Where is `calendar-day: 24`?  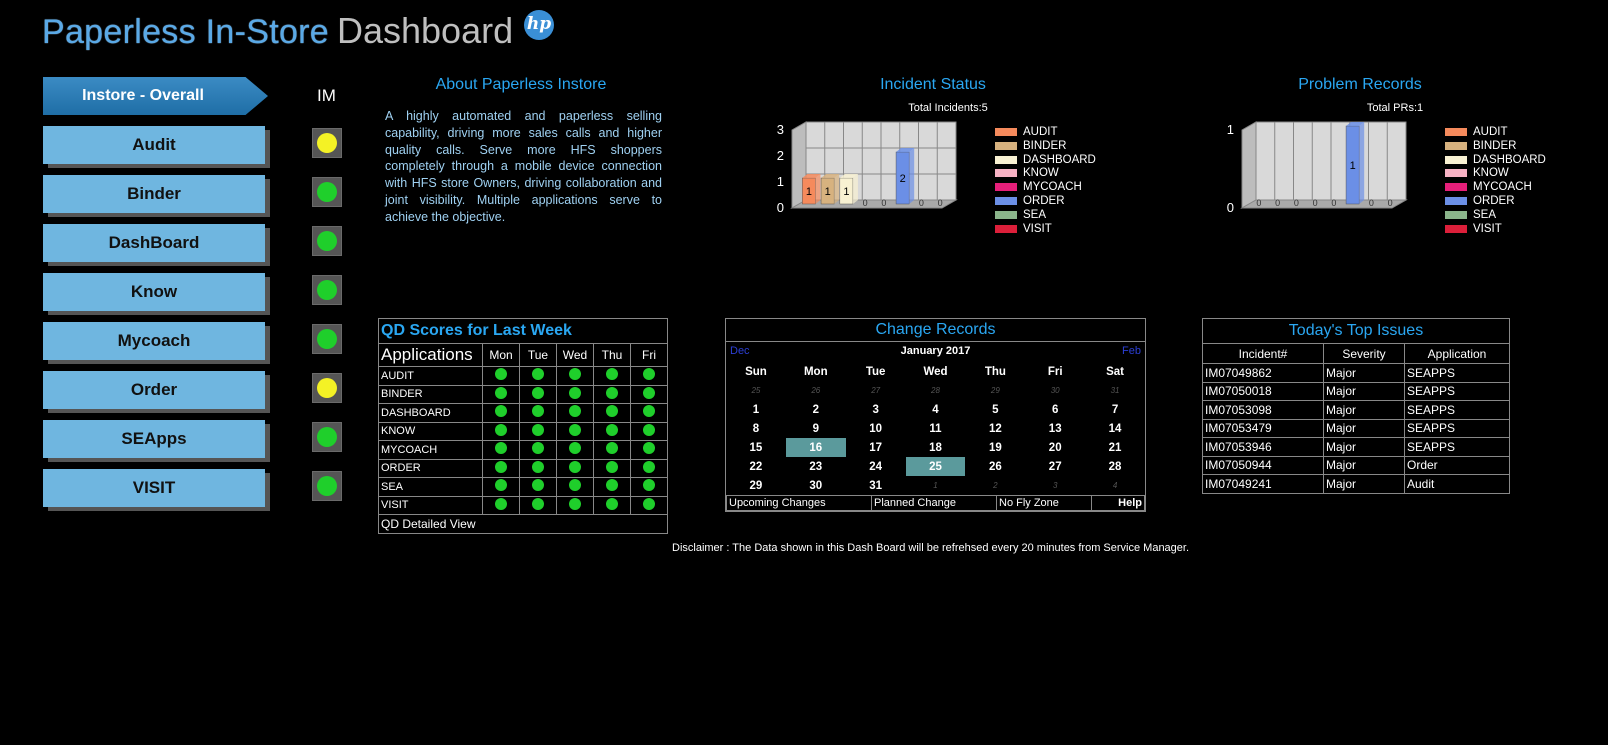 calendar-day: 24 is located at coordinates (876, 466).